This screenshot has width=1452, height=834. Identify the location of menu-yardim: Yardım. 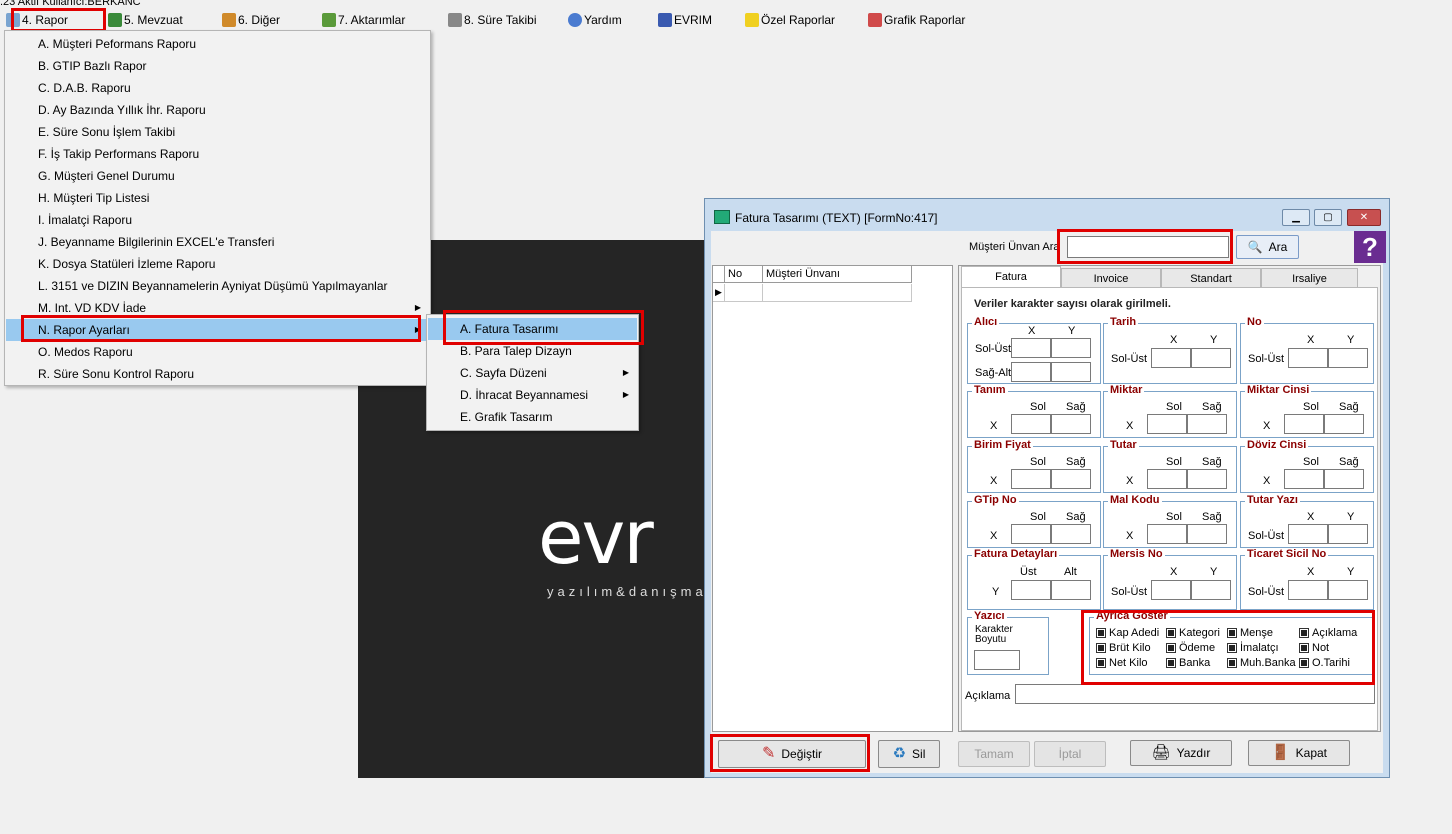
(595, 20).